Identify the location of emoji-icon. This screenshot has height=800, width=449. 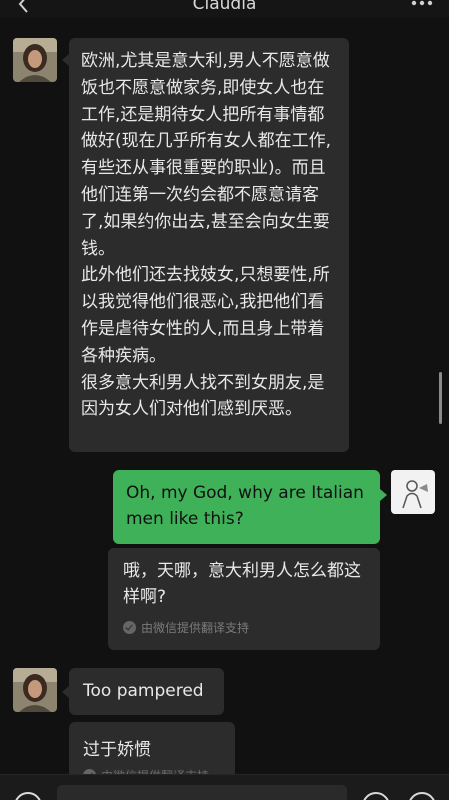
(376, 796).